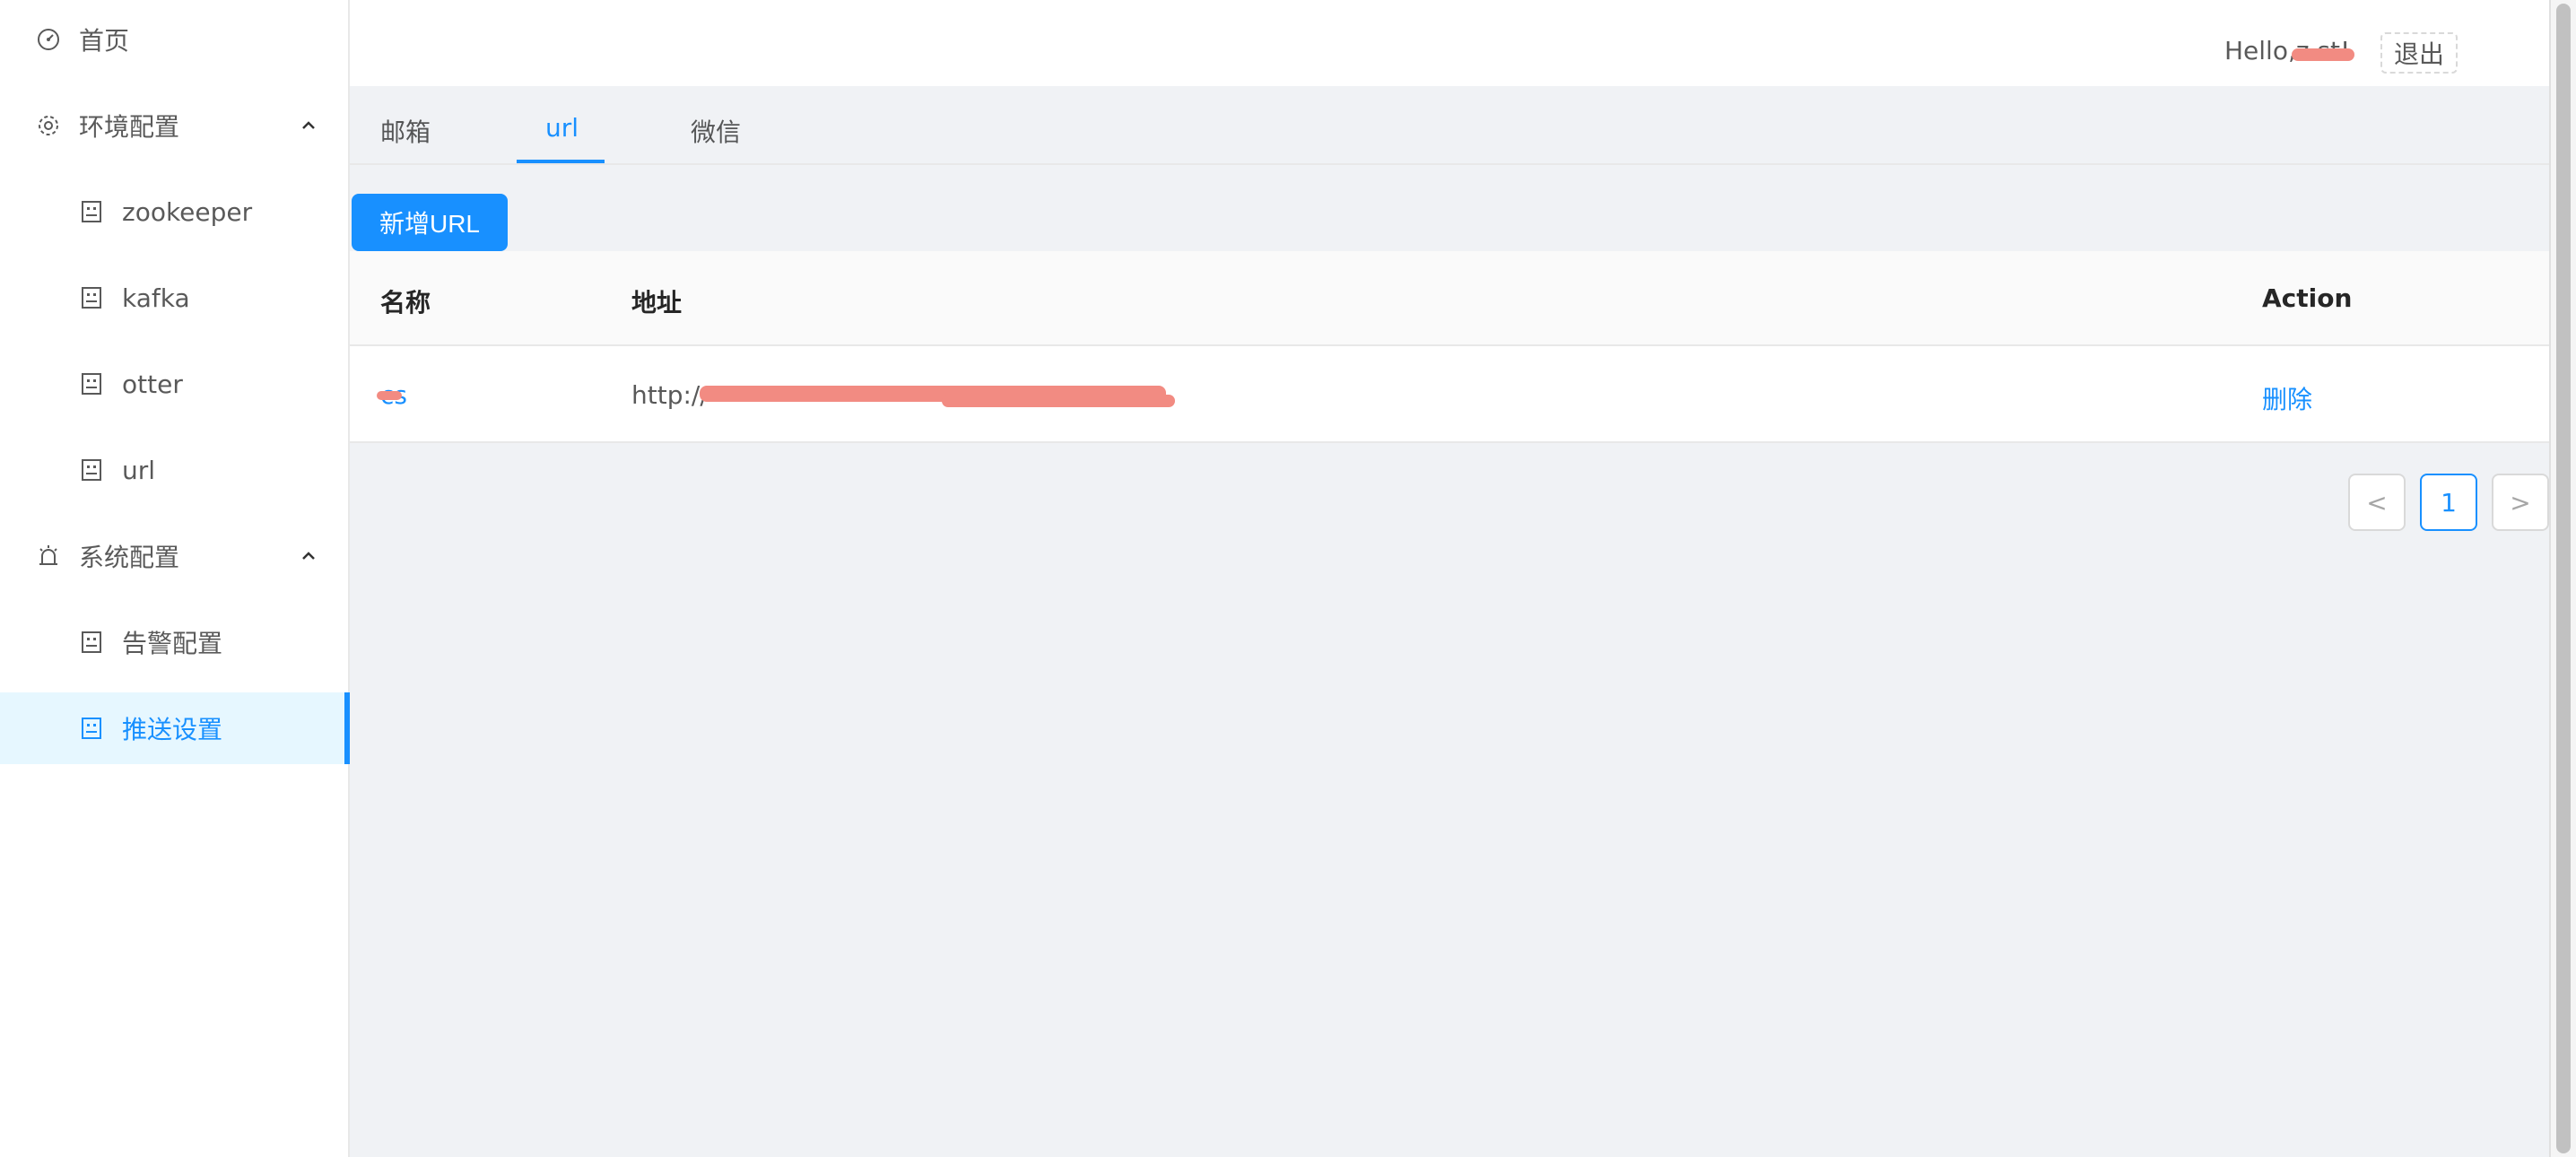 This screenshot has width=2576, height=1157. I want to click on pagination-next-button: >, so click(2520, 502).